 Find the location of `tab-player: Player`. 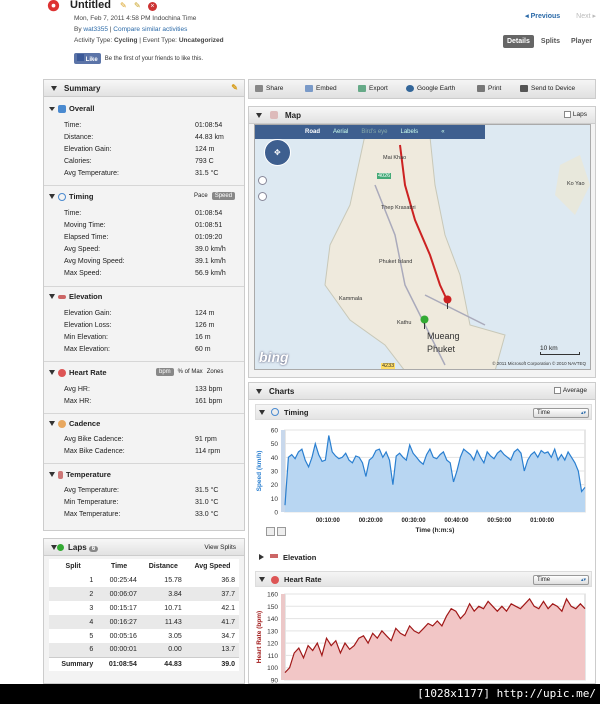

tab-player: Player is located at coordinates (581, 41).